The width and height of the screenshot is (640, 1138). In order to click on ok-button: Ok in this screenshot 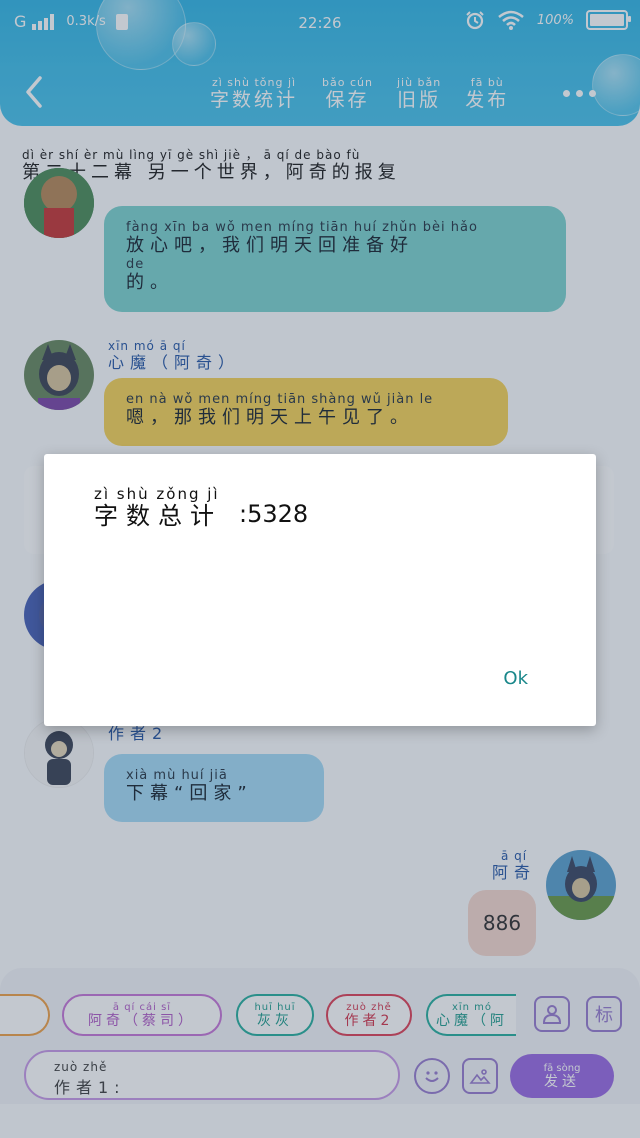, I will do `click(515, 678)`.